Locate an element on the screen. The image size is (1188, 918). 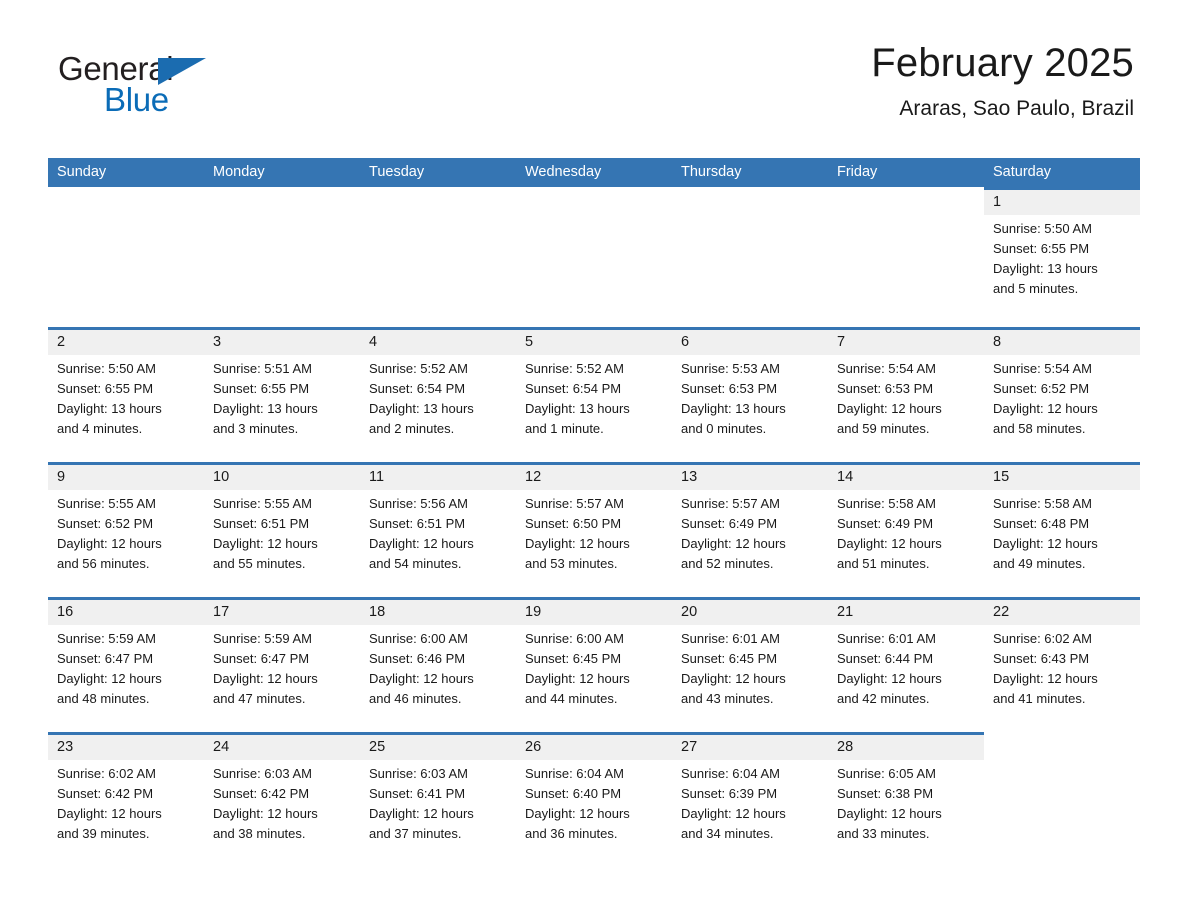
day-number: 13 is located at coordinates (750, 477).